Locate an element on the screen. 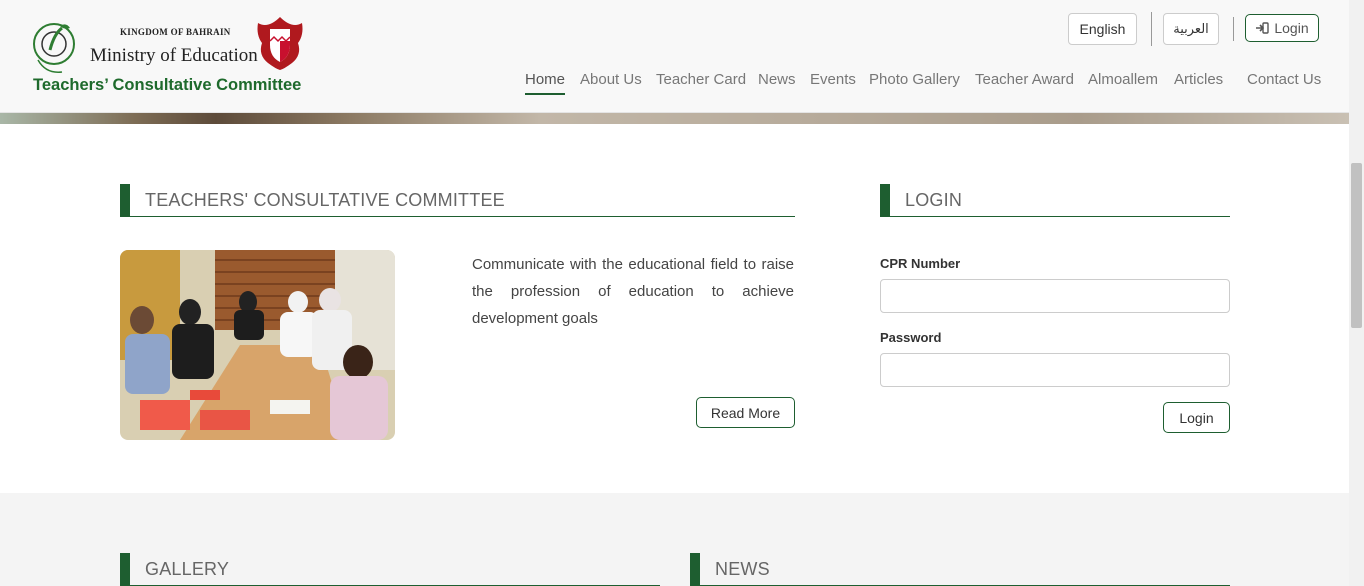 This screenshot has width=1364, height=586. page-scrollbar is located at coordinates (1356, 293).